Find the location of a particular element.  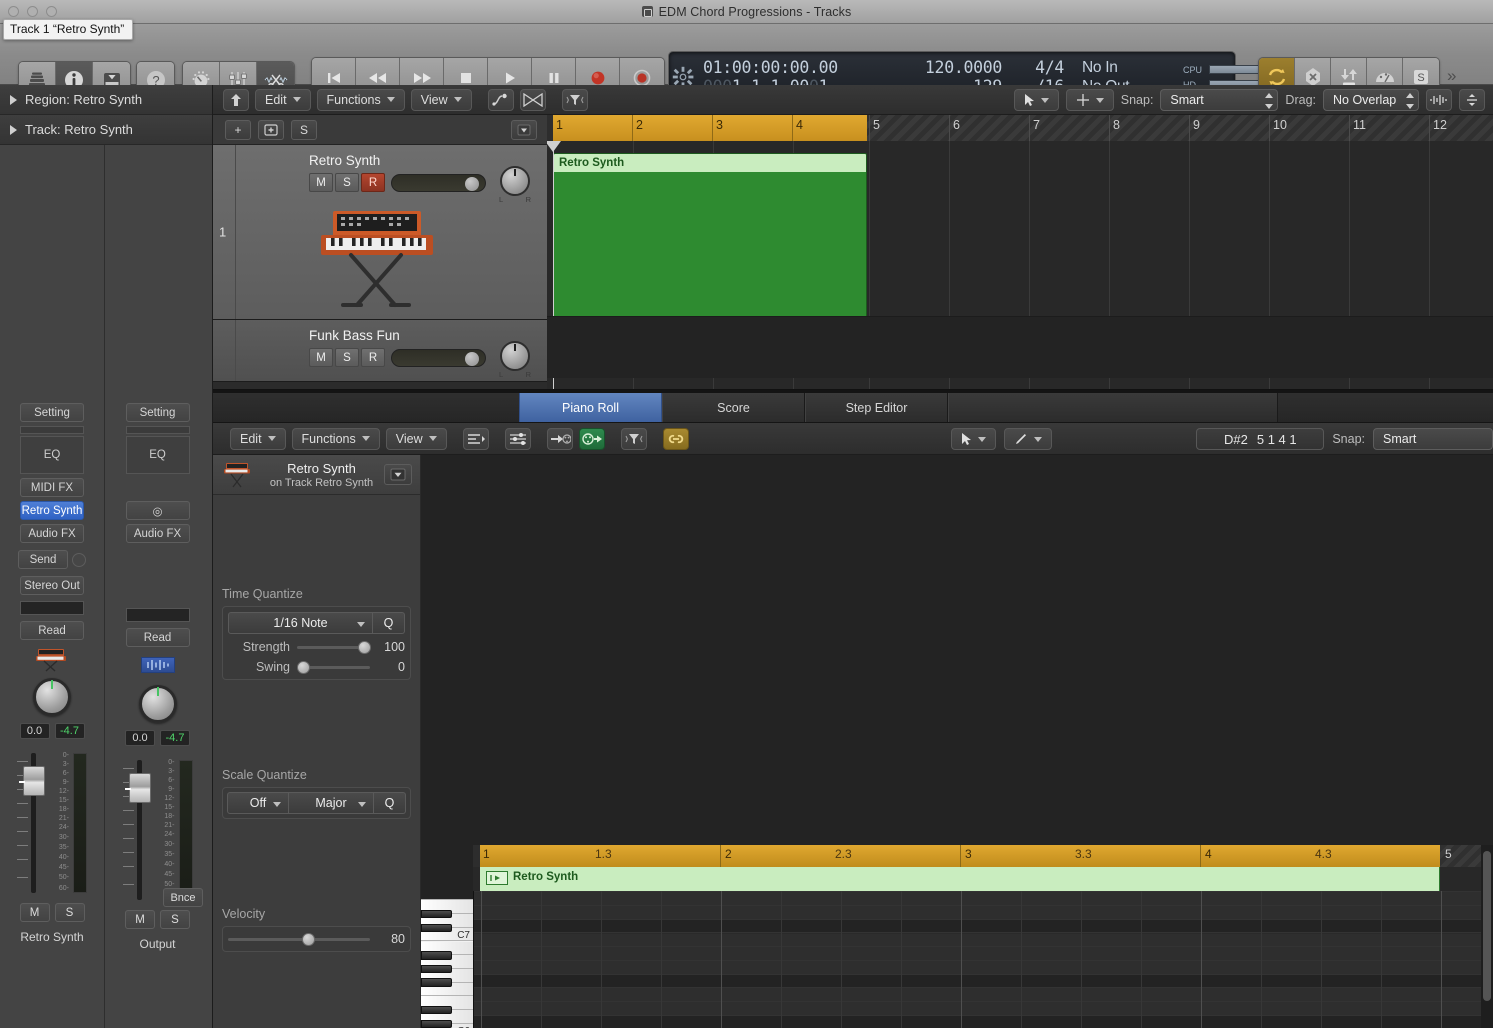

bounce-button: Bnce is located at coordinates (183, 897).